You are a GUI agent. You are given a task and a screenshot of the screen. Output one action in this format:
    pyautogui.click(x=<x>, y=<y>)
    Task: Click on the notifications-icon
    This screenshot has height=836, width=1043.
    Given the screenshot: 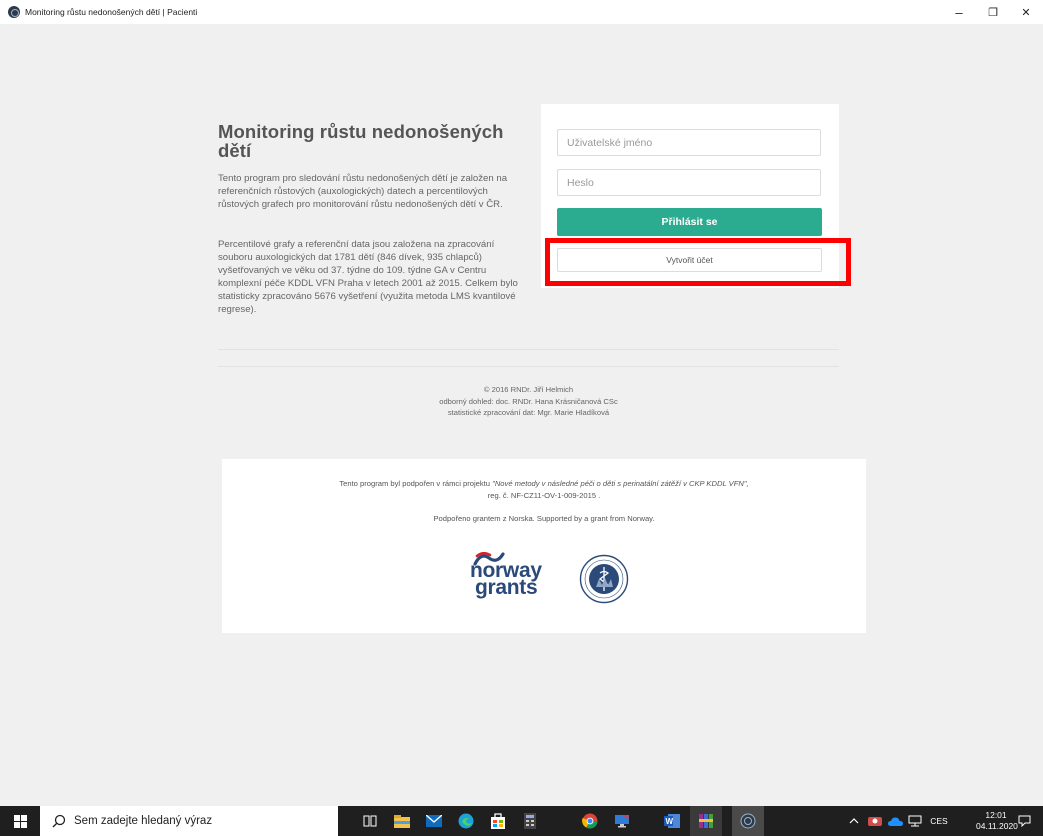 What is the action you would take?
    pyautogui.click(x=1024, y=821)
    